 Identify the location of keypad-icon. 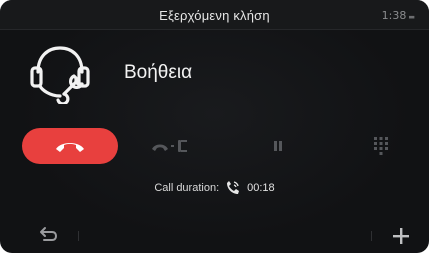
(381, 146).